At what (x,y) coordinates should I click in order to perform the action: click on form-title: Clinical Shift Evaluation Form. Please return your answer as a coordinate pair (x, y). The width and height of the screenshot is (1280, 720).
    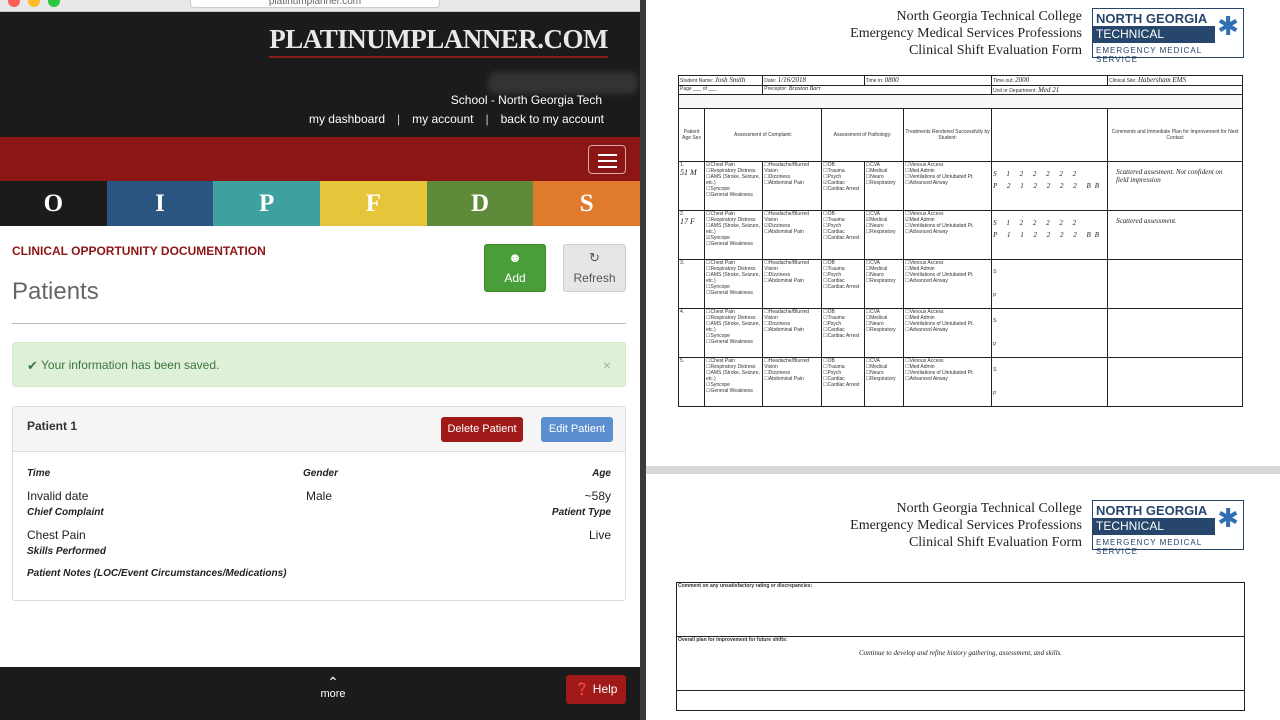
    Looking at the image, I should click on (995, 50).